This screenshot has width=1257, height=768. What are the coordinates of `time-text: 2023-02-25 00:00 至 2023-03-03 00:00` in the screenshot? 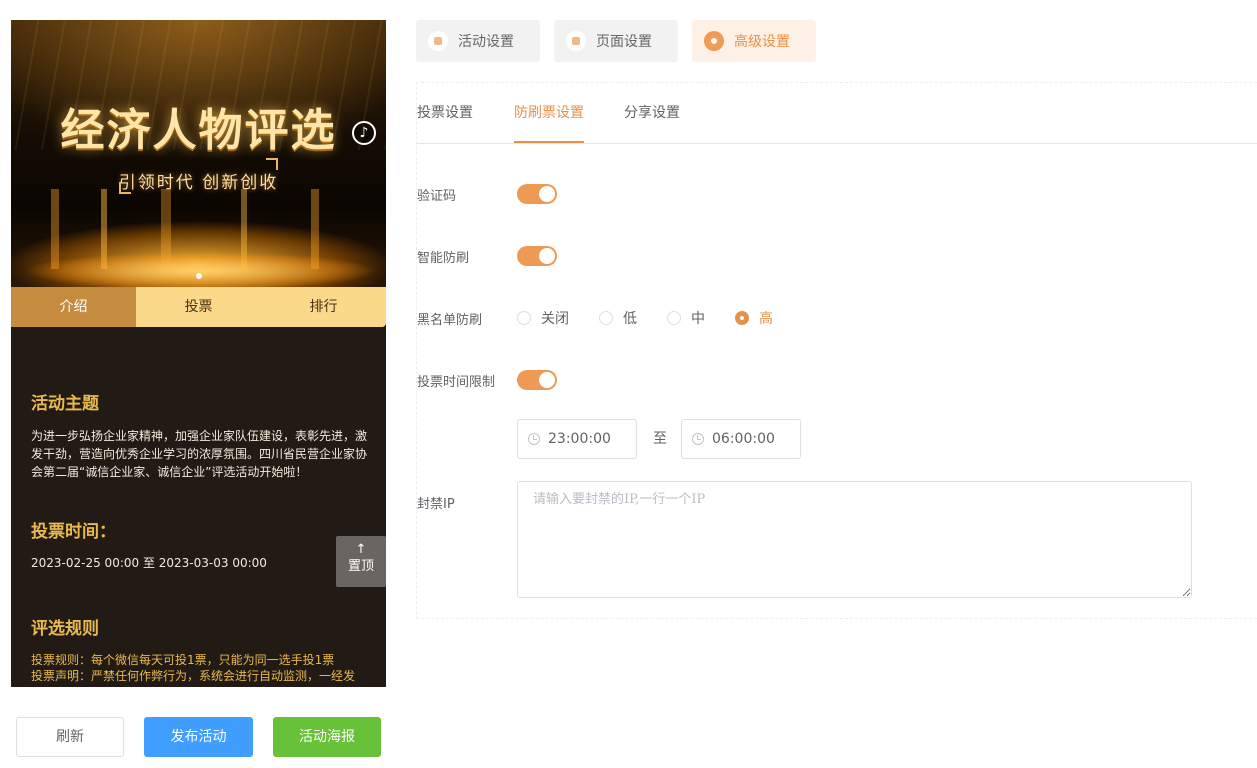 It's located at (149, 563).